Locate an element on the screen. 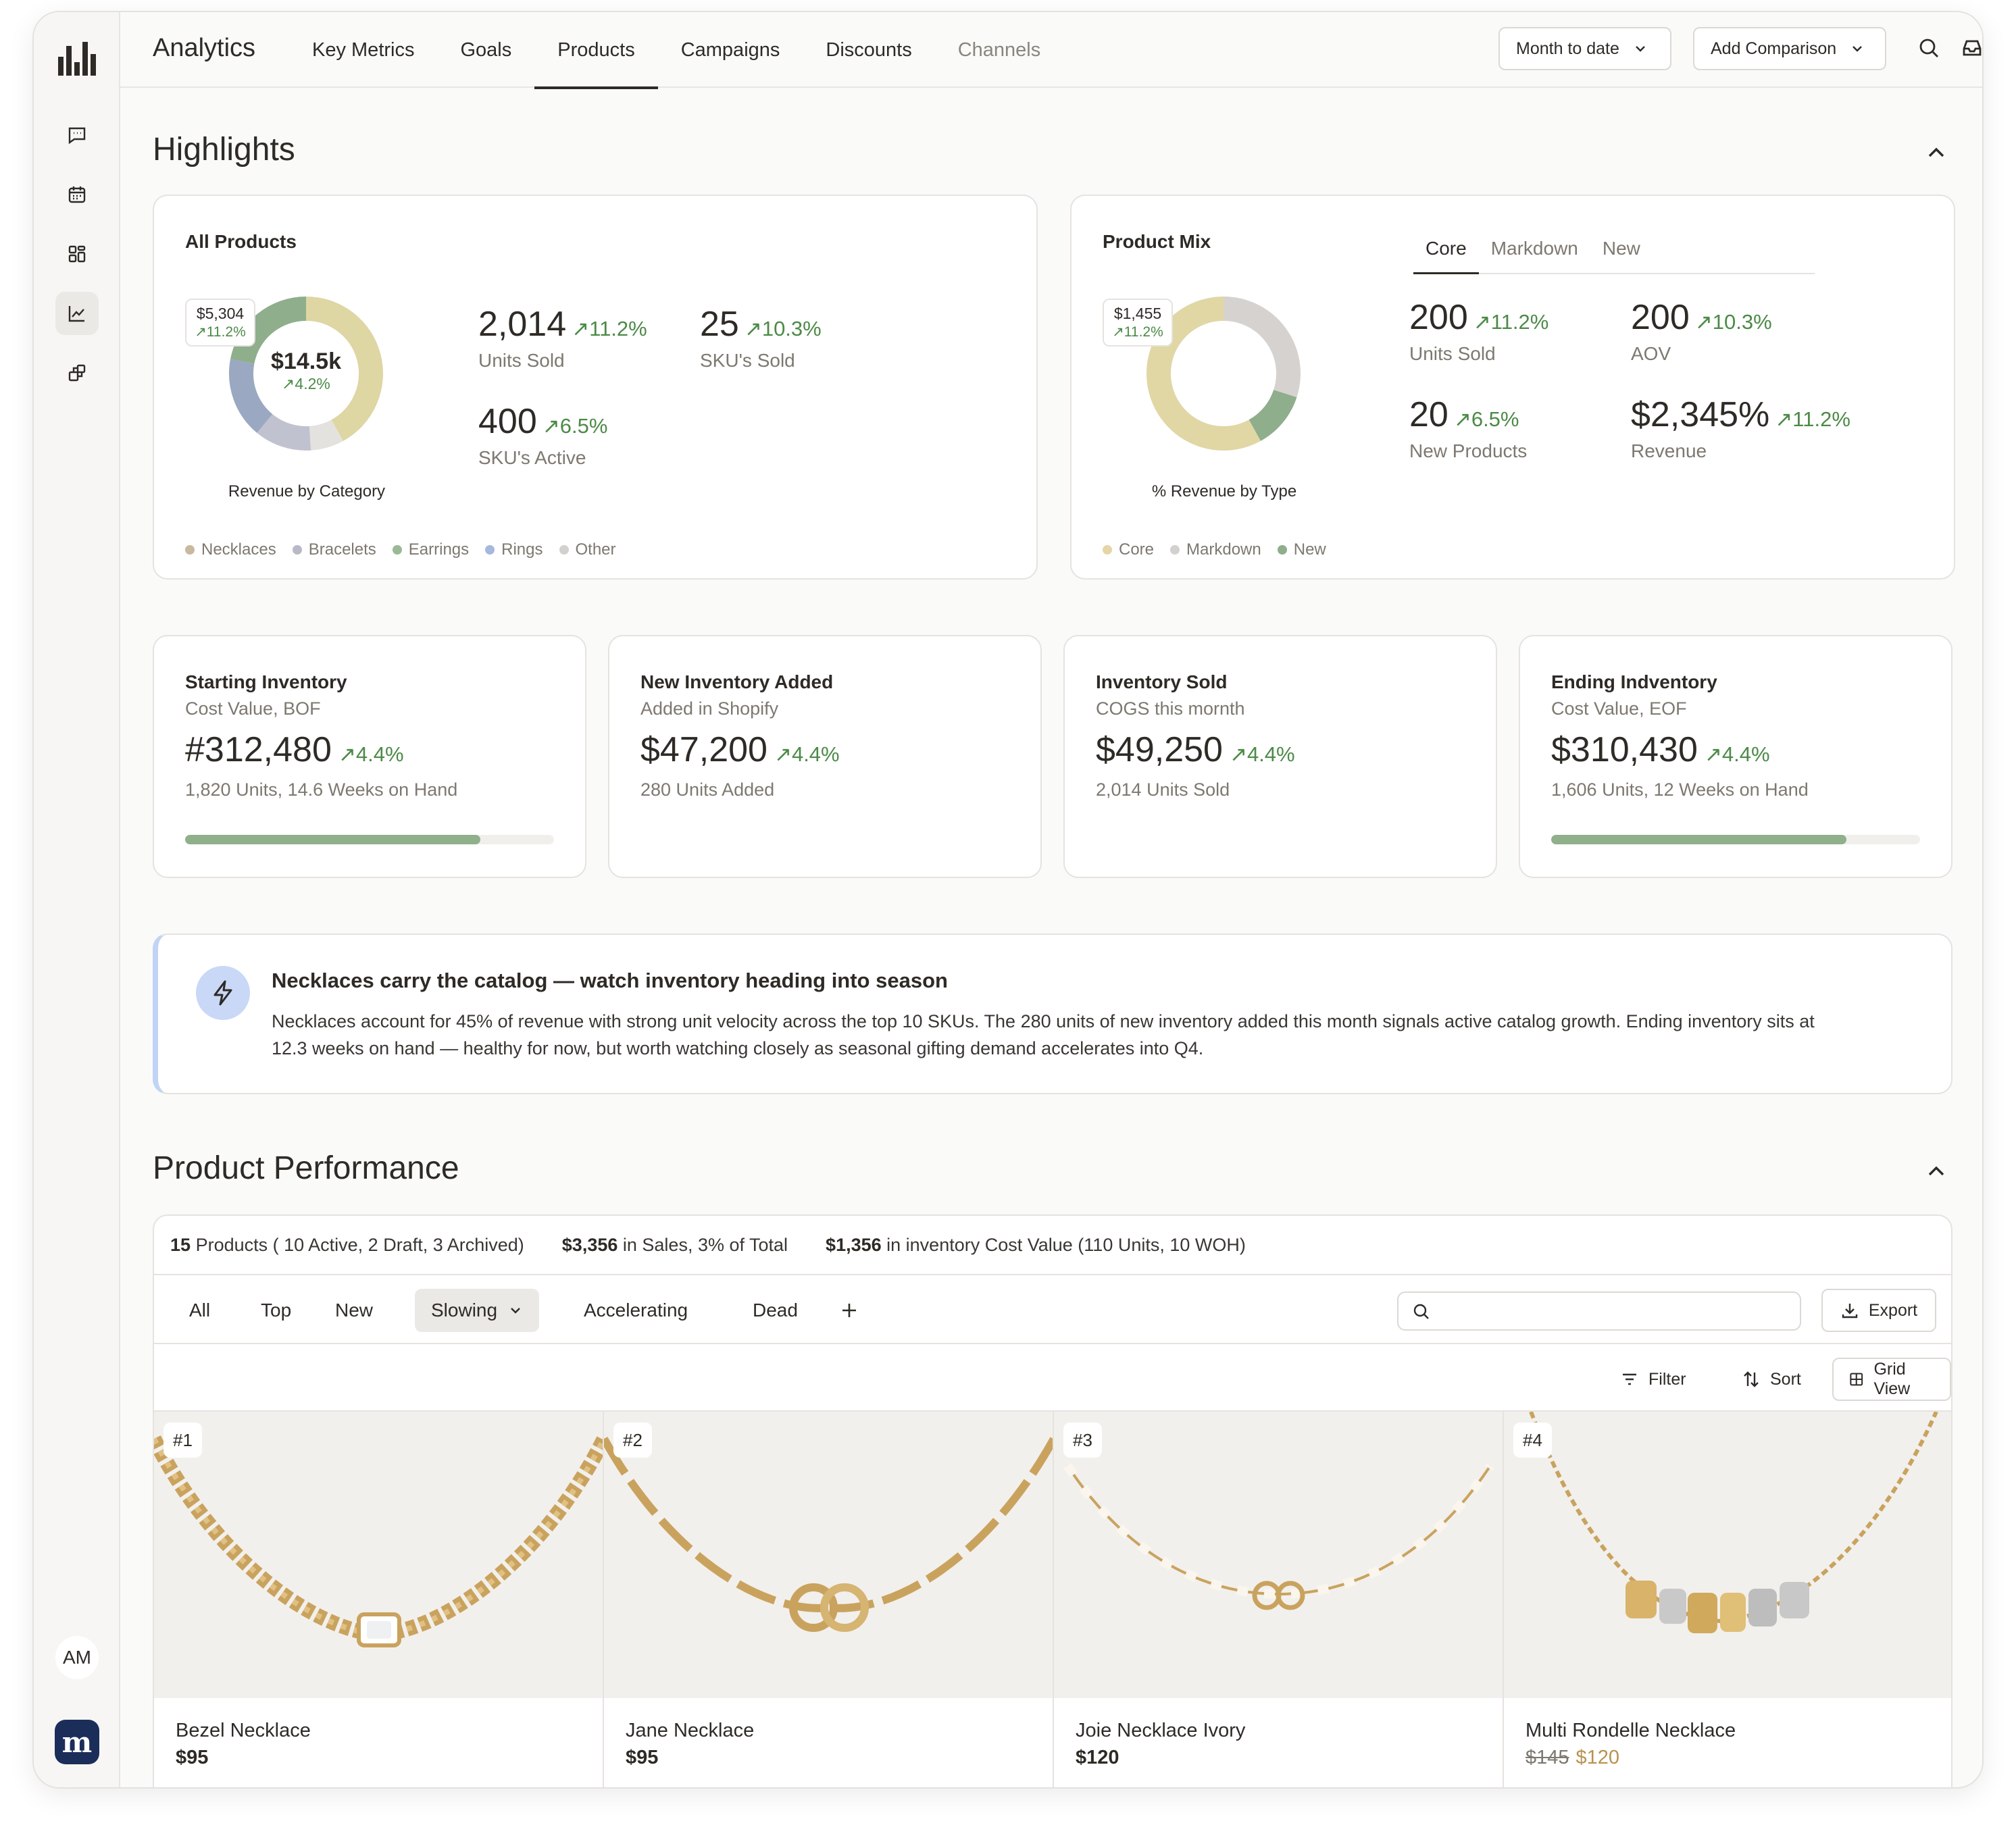 The width and height of the screenshot is (2016, 1844). product-name: Jane Necklace is located at coordinates (690, 1731).